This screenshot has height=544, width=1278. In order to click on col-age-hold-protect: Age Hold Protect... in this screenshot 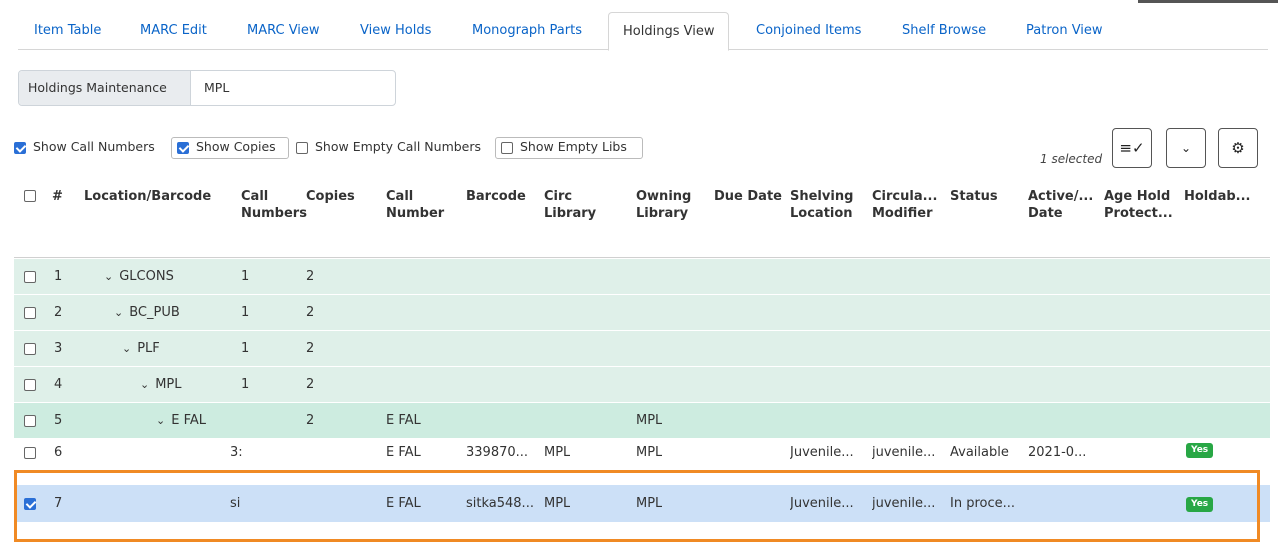, I will do `click(1139, 205)`.